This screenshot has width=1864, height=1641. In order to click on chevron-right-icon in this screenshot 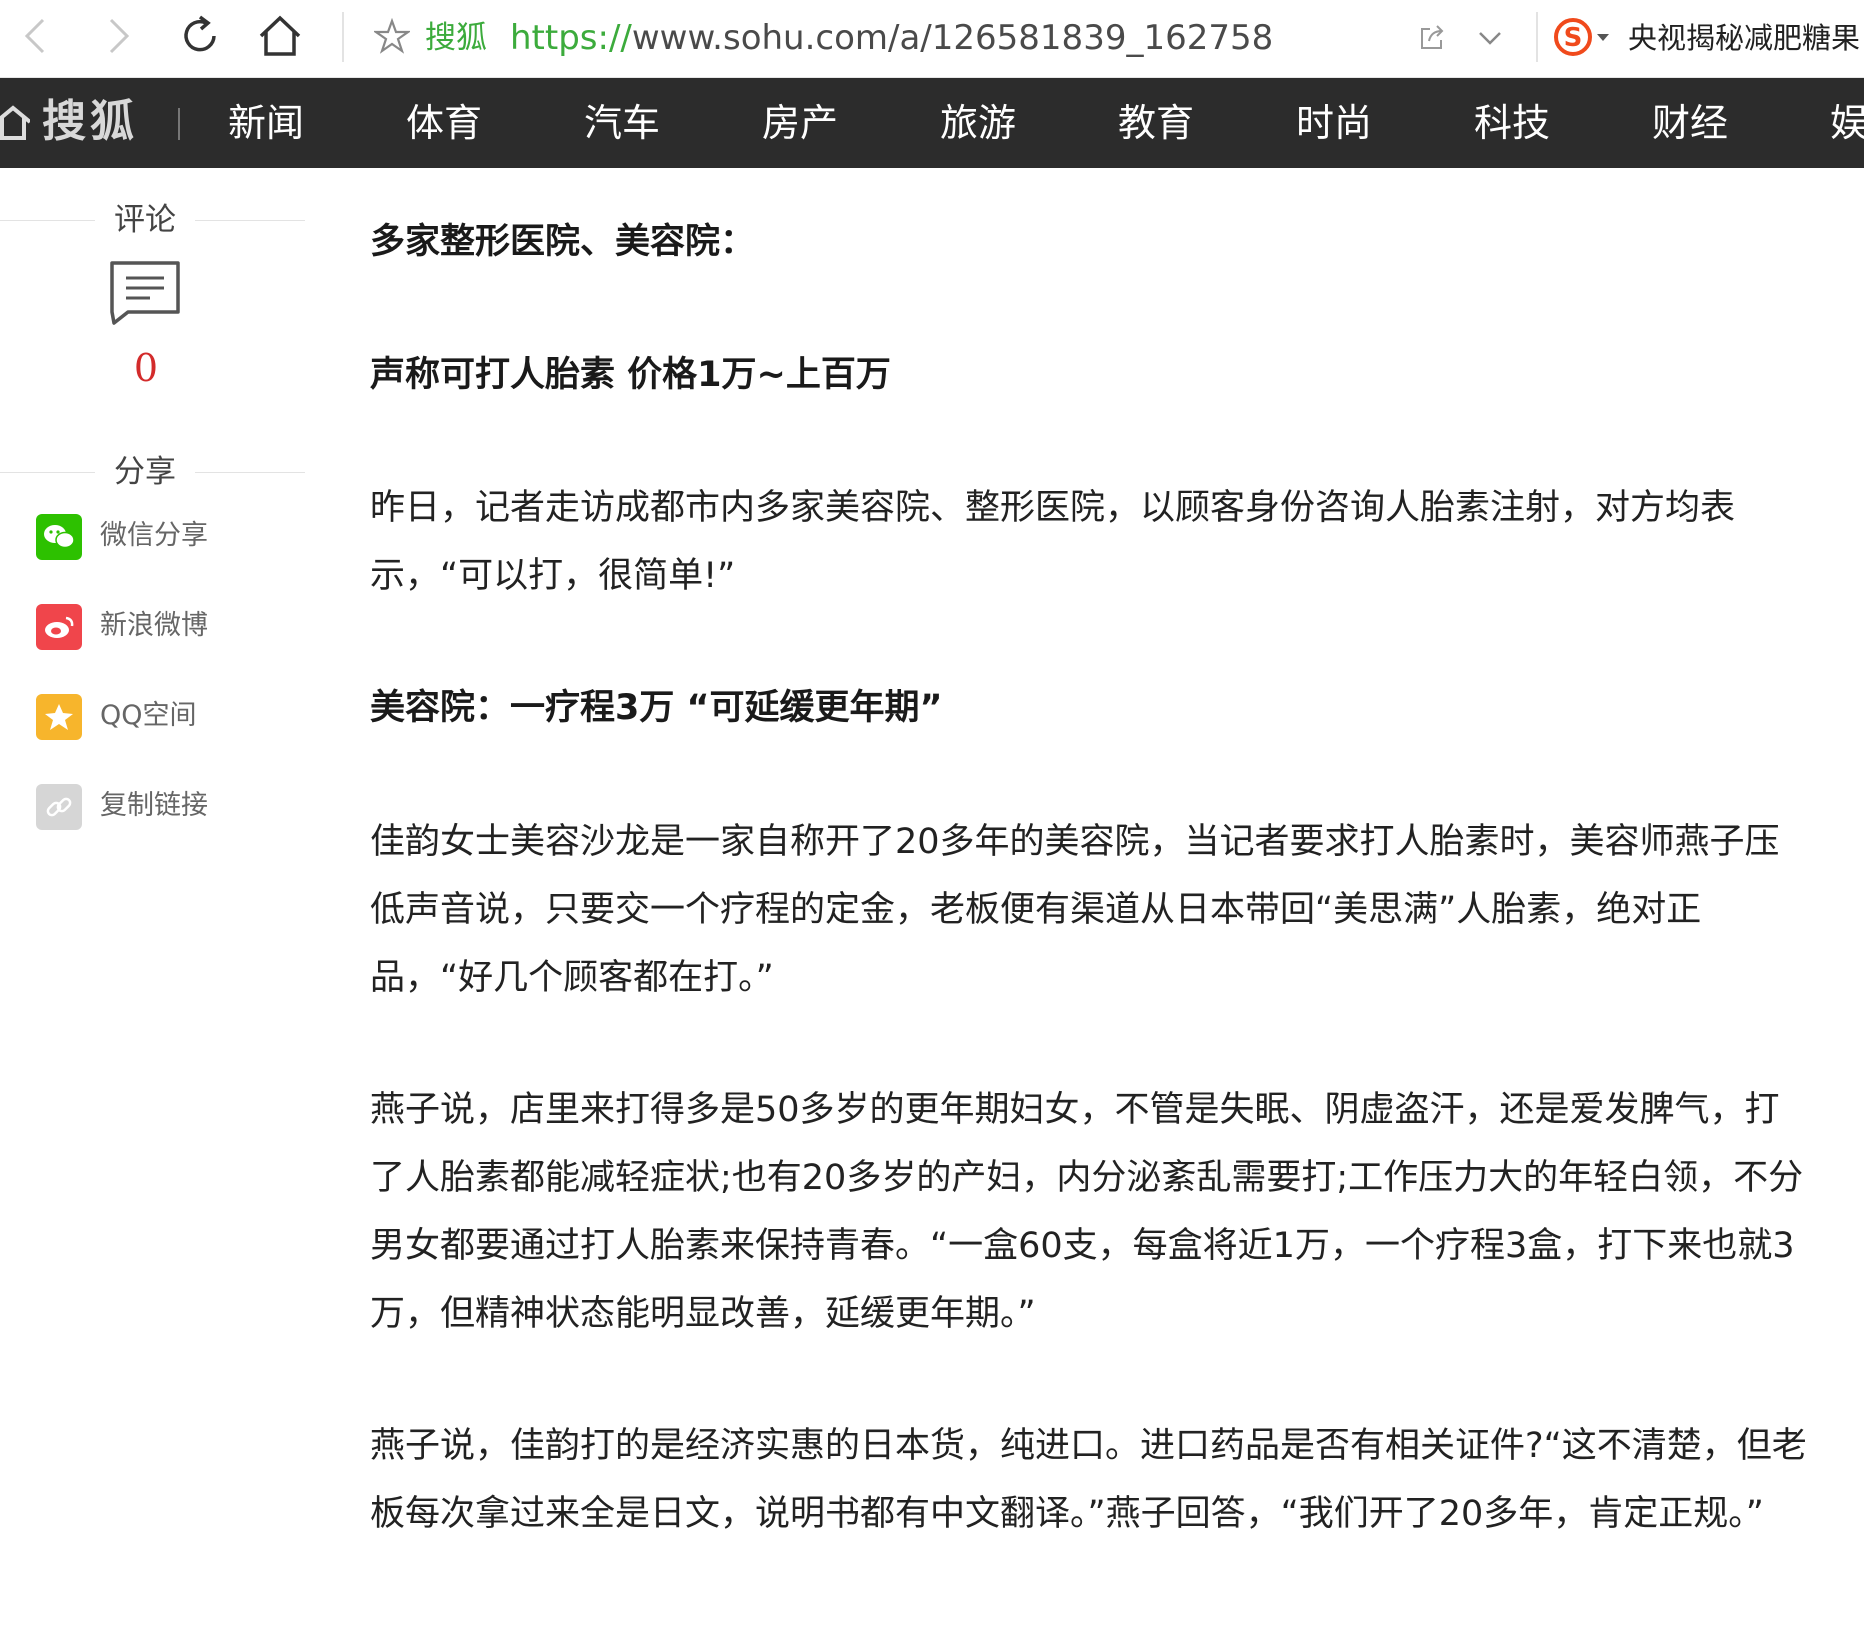, I will do `click(119, 36)`.